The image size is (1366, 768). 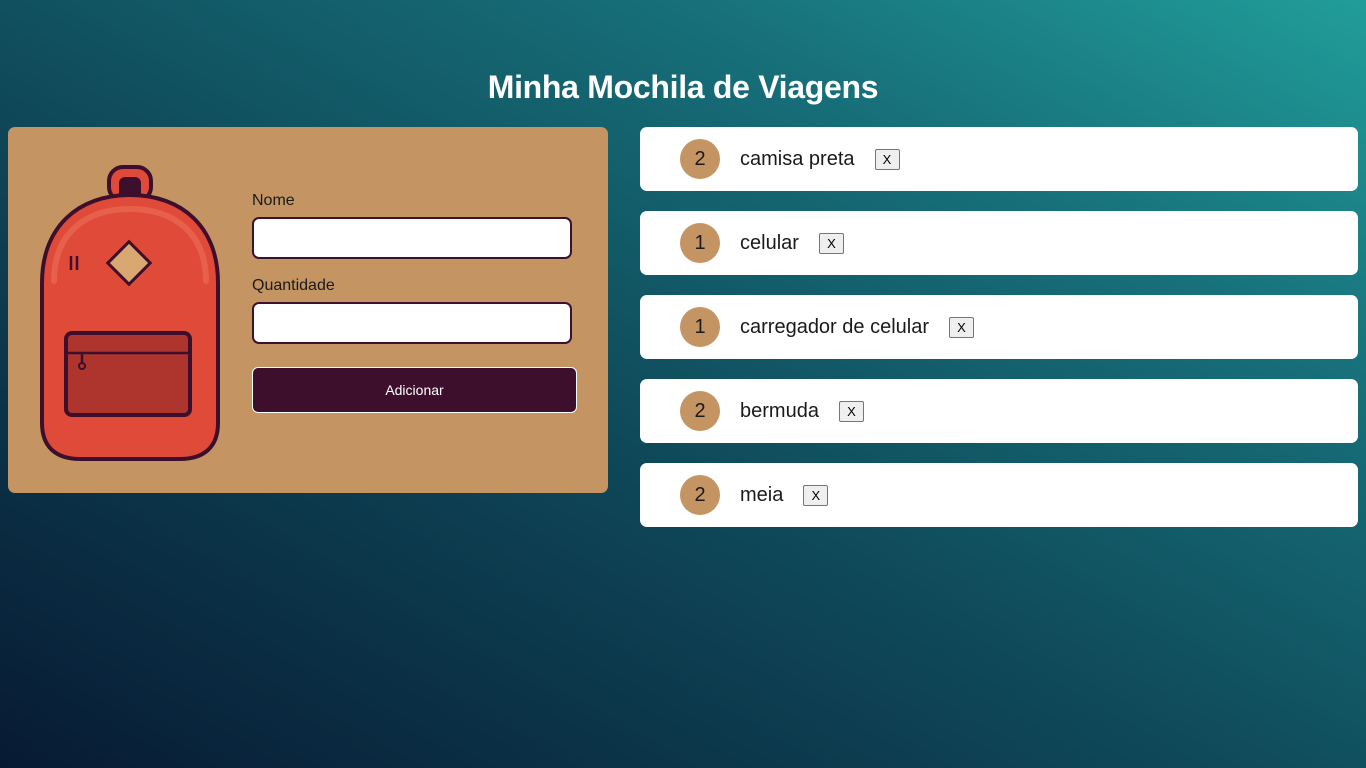 I want to click on list-item: 1 celular X, so click(x=999, y=243).